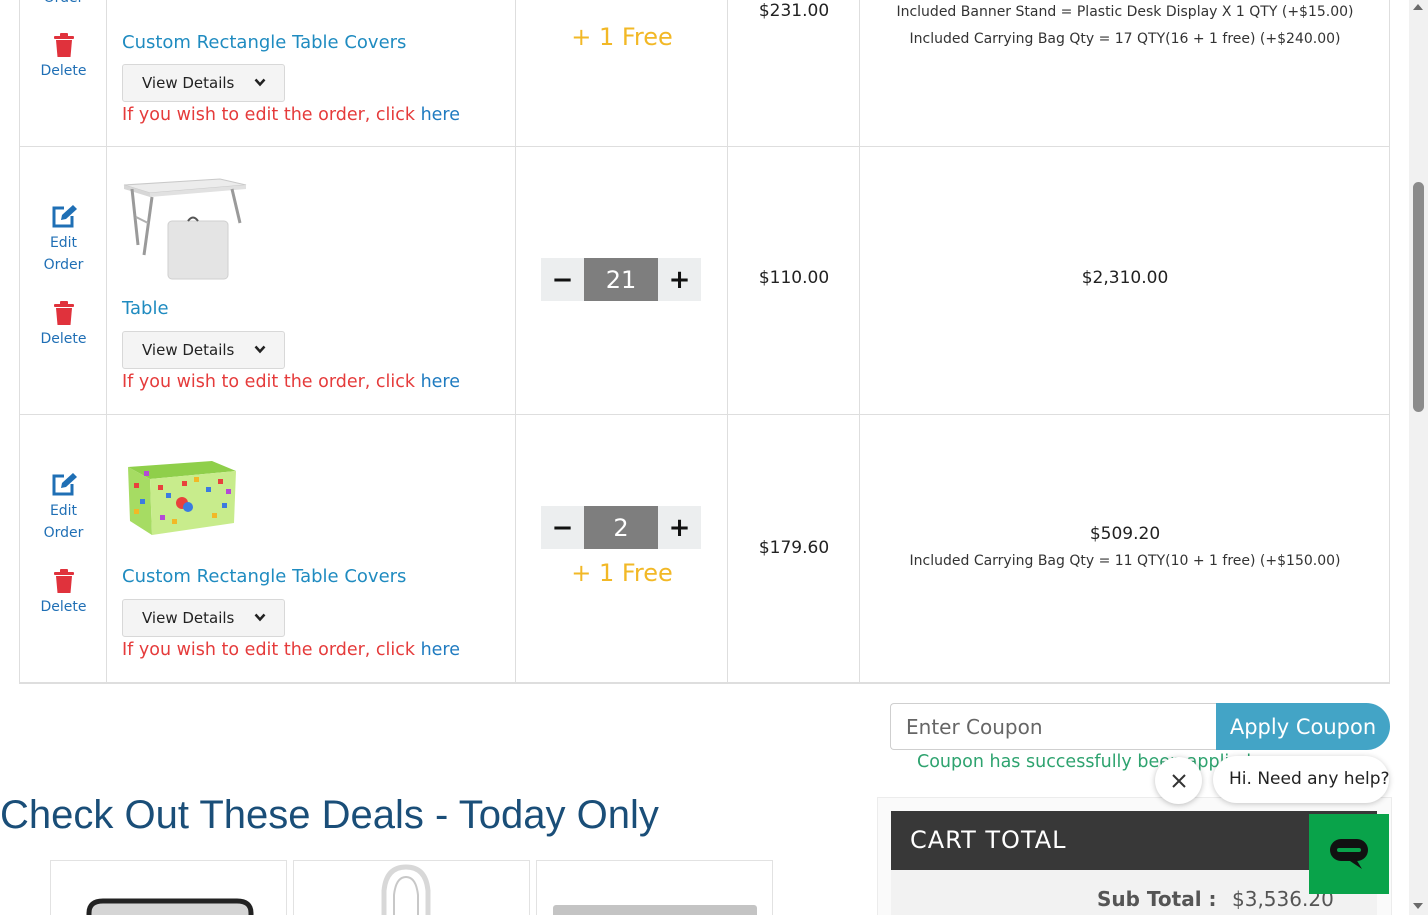  What do you see at coordinates (794, 73) in the screenshot?
I see `unit-price-cell: $231.00` at bounding box center [794, 73].